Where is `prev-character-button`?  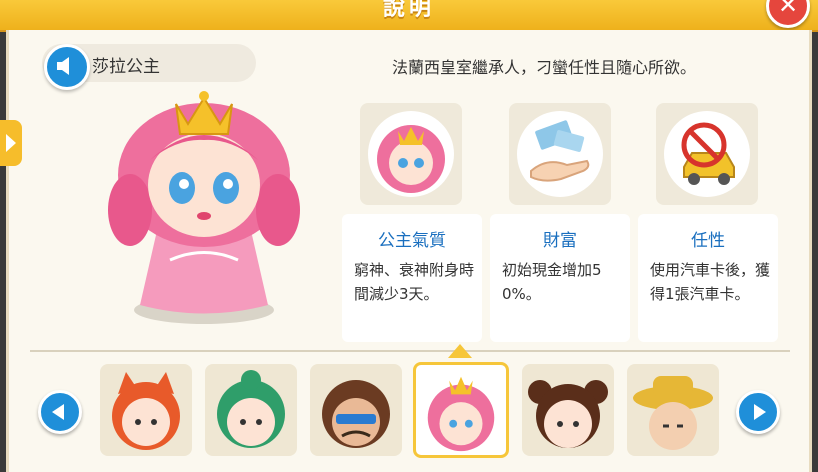
prev-character-button is located at coordinates (60, 412).